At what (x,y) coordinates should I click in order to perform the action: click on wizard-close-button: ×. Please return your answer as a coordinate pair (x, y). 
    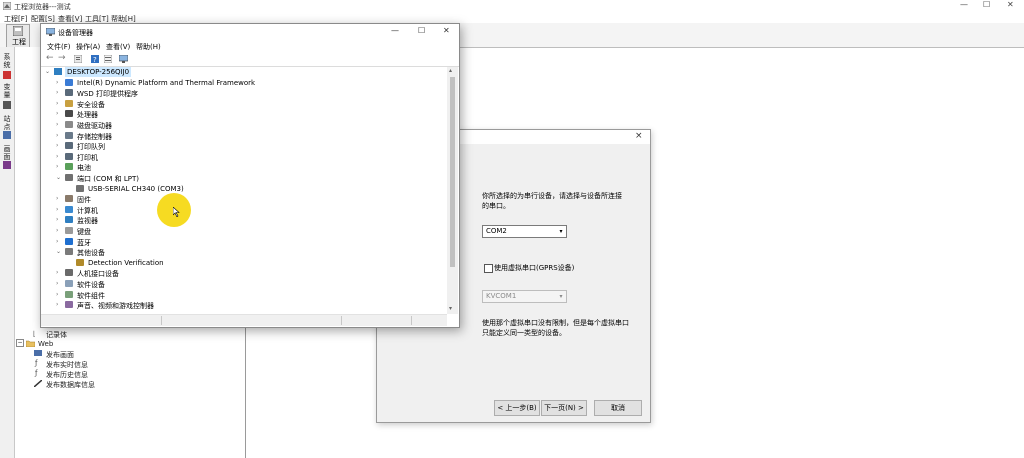
    Looking at the image, I should click on (639, 136).